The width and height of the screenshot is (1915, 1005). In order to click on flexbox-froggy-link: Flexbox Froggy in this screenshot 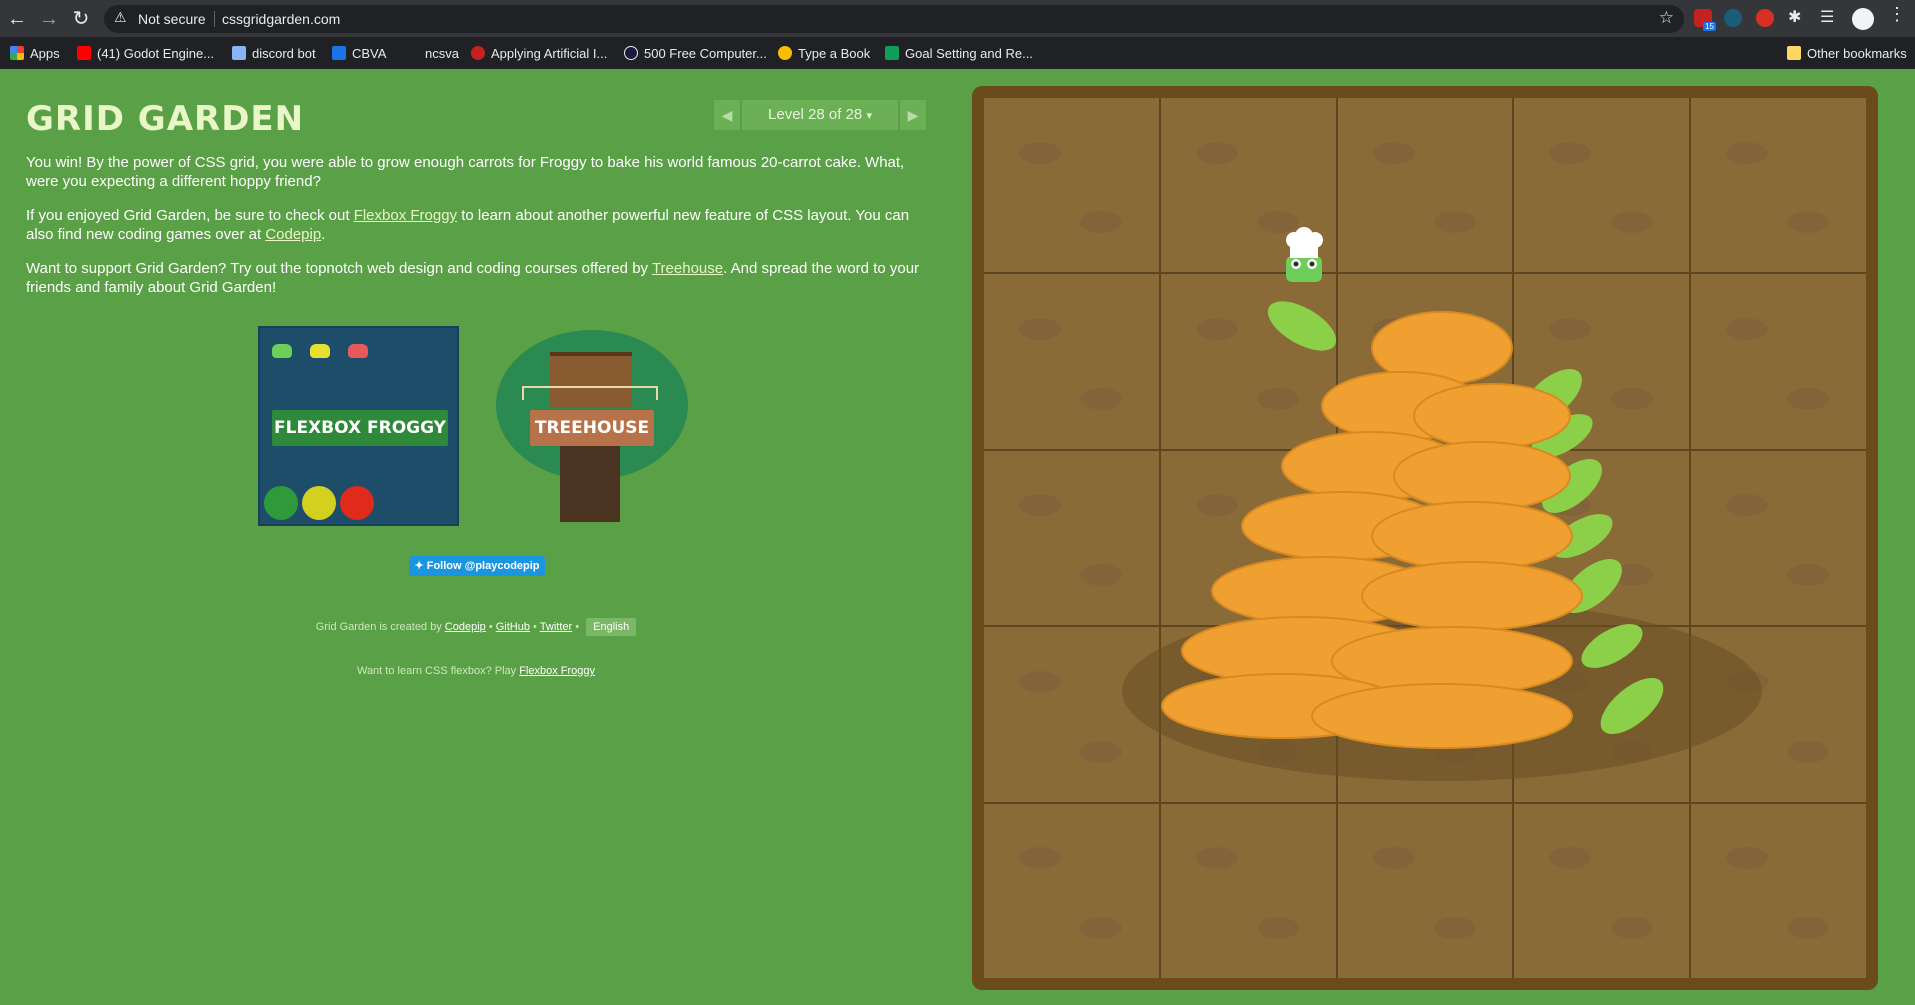, I will do `click(405, 215)`.